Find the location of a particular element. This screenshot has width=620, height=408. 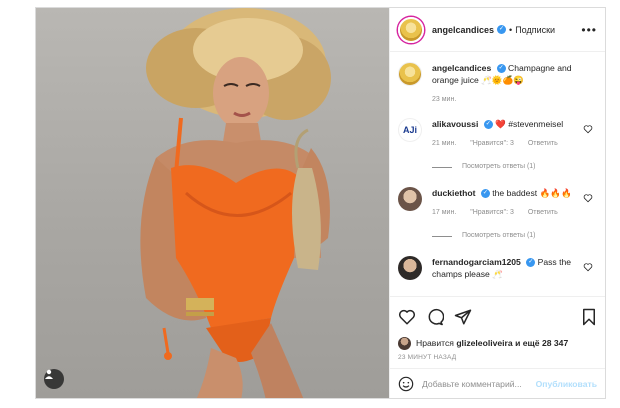

author-username: angelcandices is located at coordinates (463, 30).